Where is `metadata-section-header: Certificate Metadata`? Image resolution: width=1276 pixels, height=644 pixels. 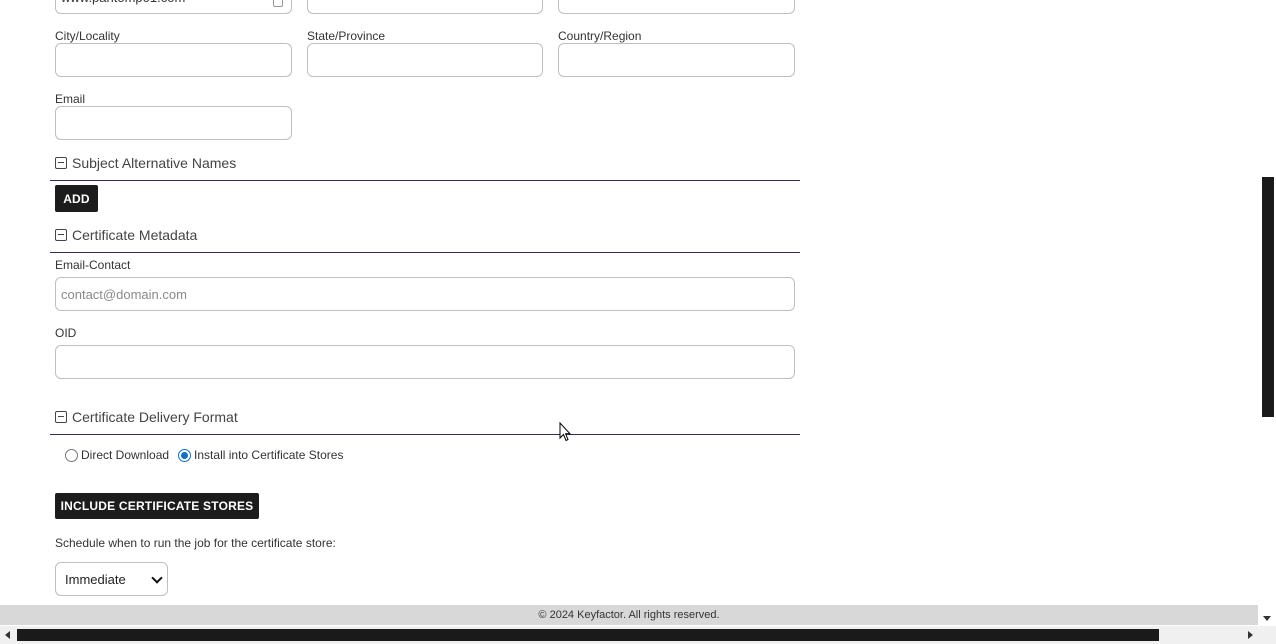
metadata-section-header: Certificate Metadata is located at coordinates (126, 235).